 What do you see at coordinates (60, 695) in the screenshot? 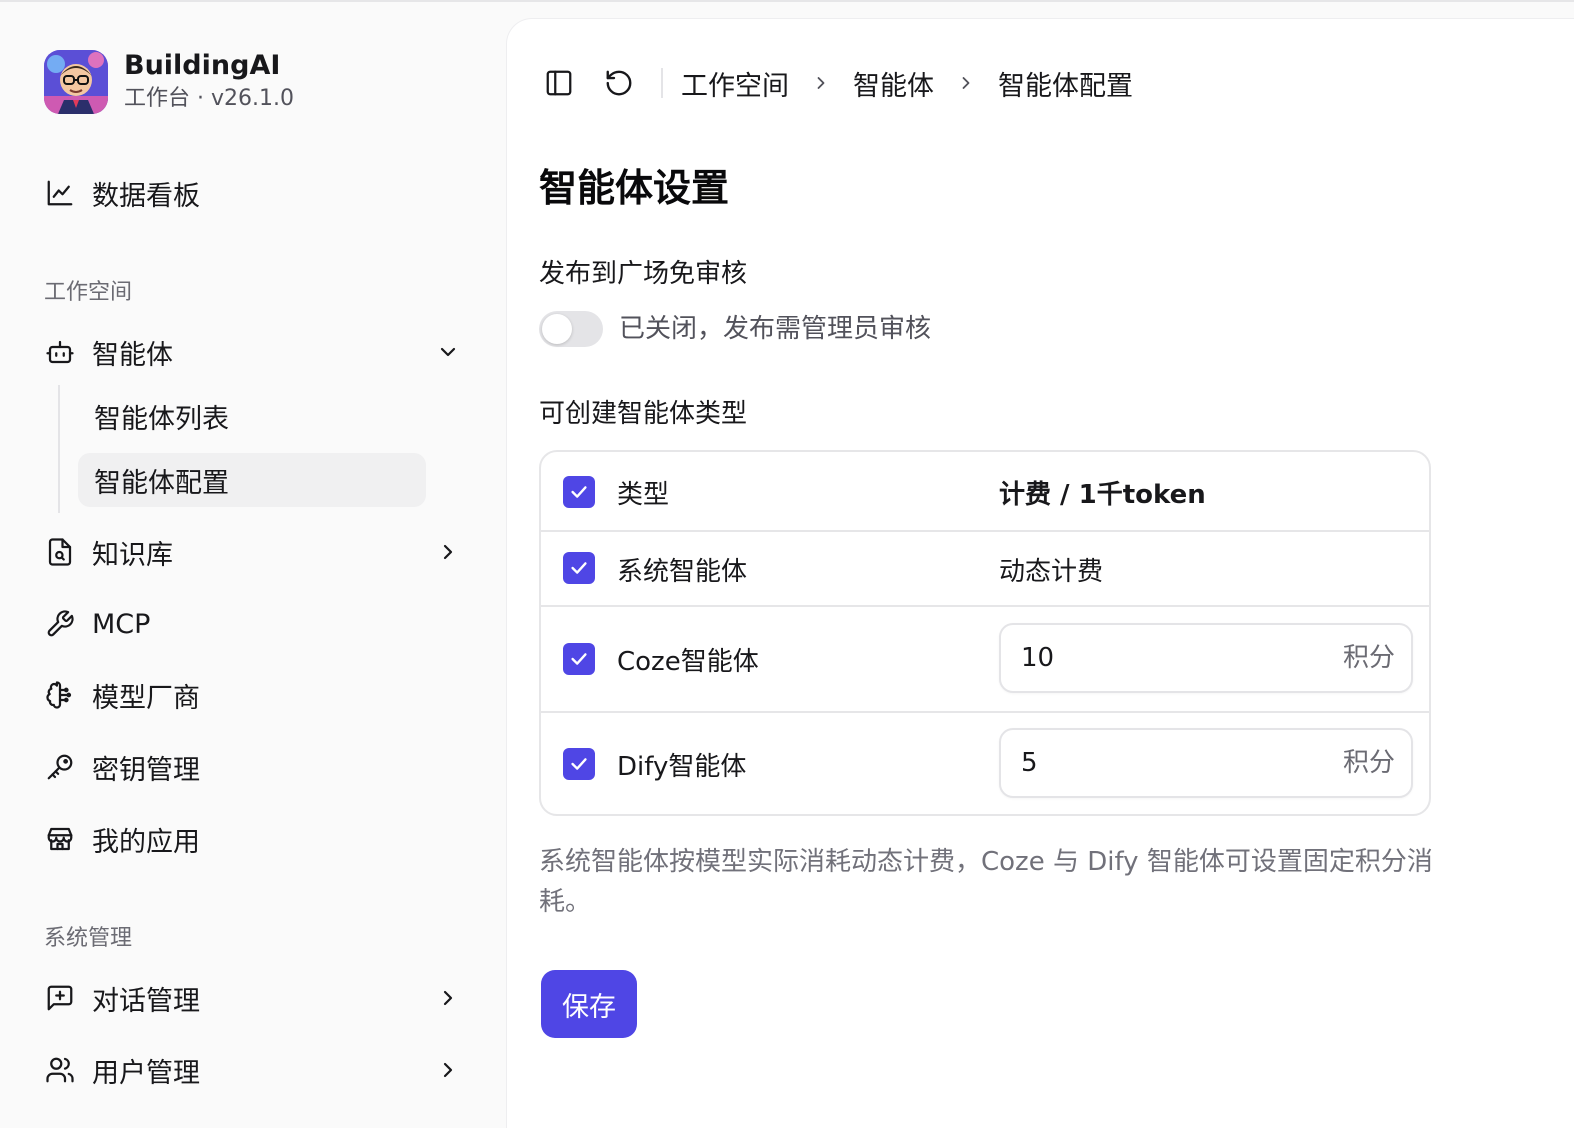
I see `brain-icon` at bounding box center [60, 695].